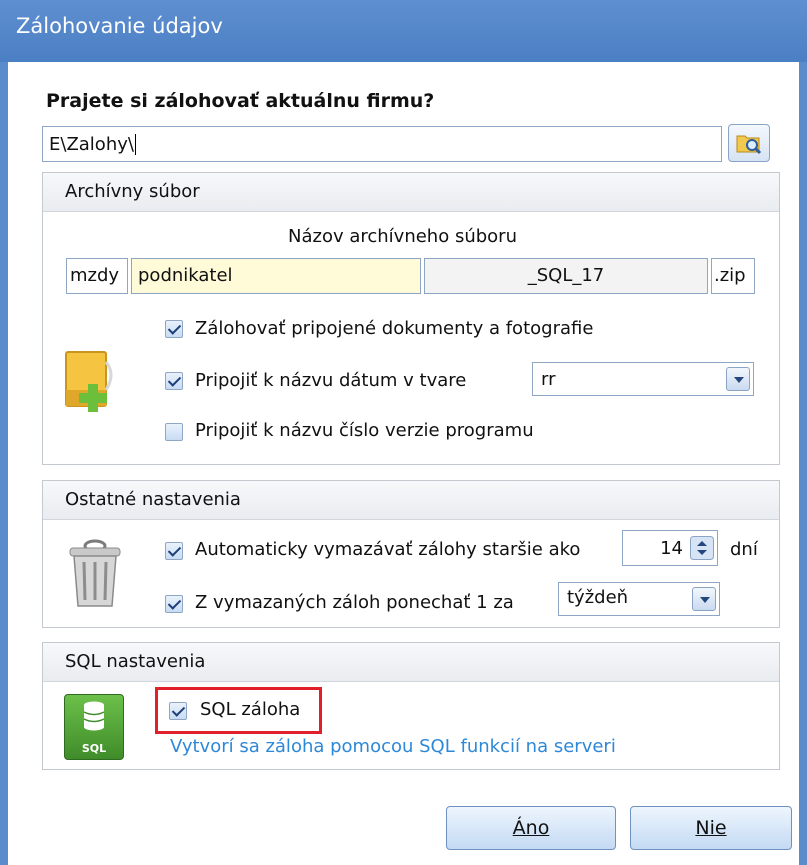 This screenshot has height=865, width=807. I want to click on archive-suffix-value: _SQL_17, so click(566, 275).